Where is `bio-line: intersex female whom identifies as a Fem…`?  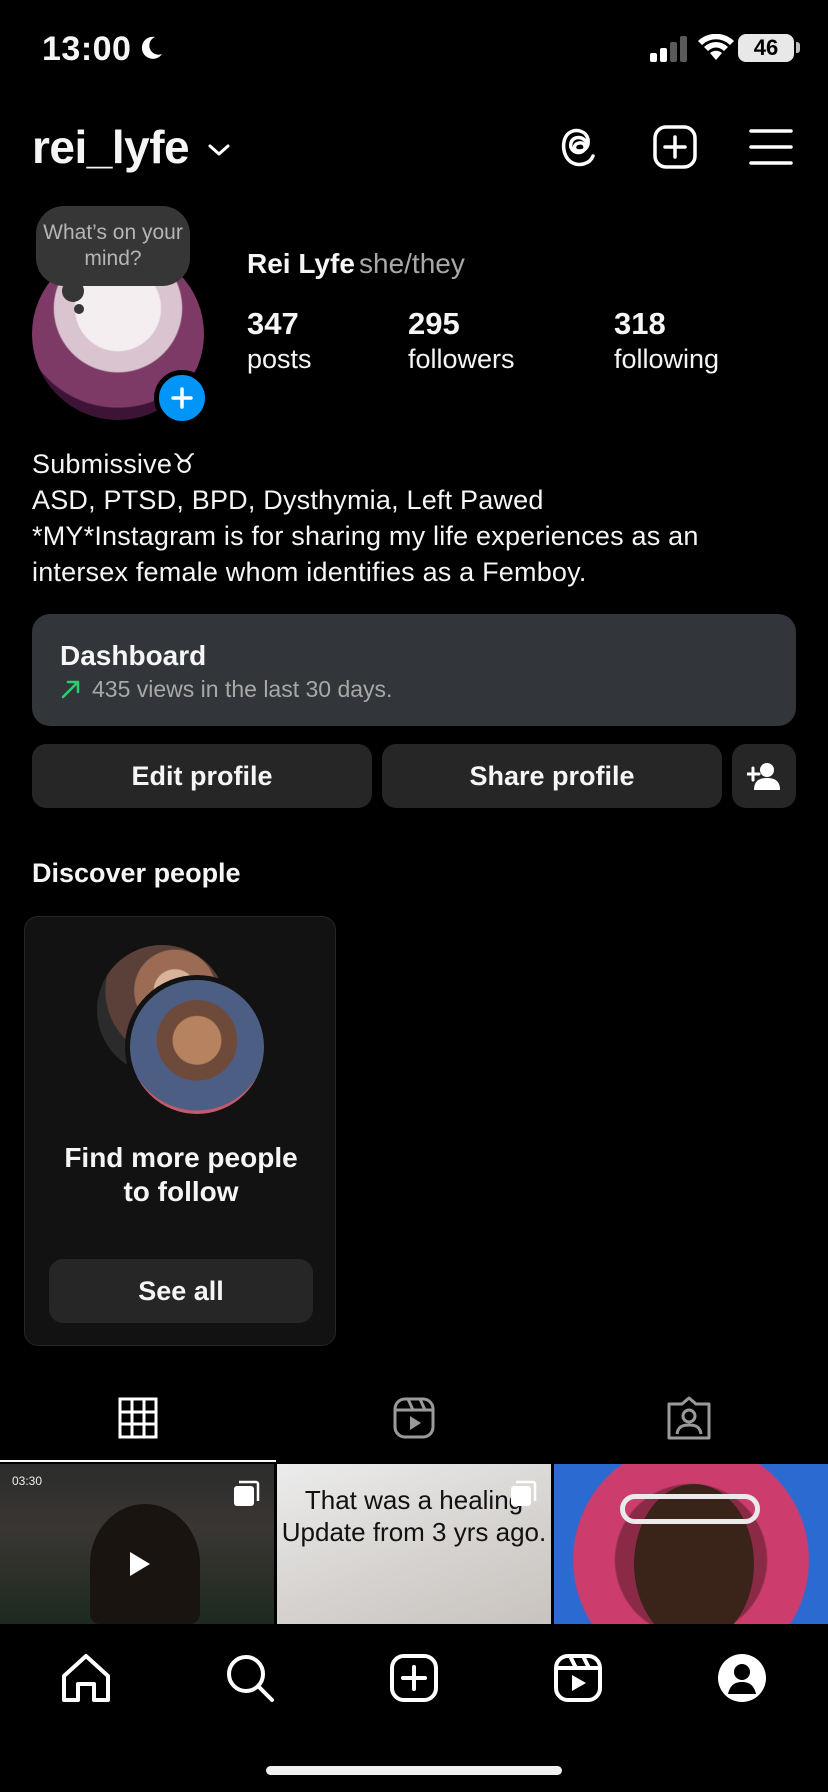 bio-line: intersex female whom identifies as a Fem… is located at coordinates (309, 572).